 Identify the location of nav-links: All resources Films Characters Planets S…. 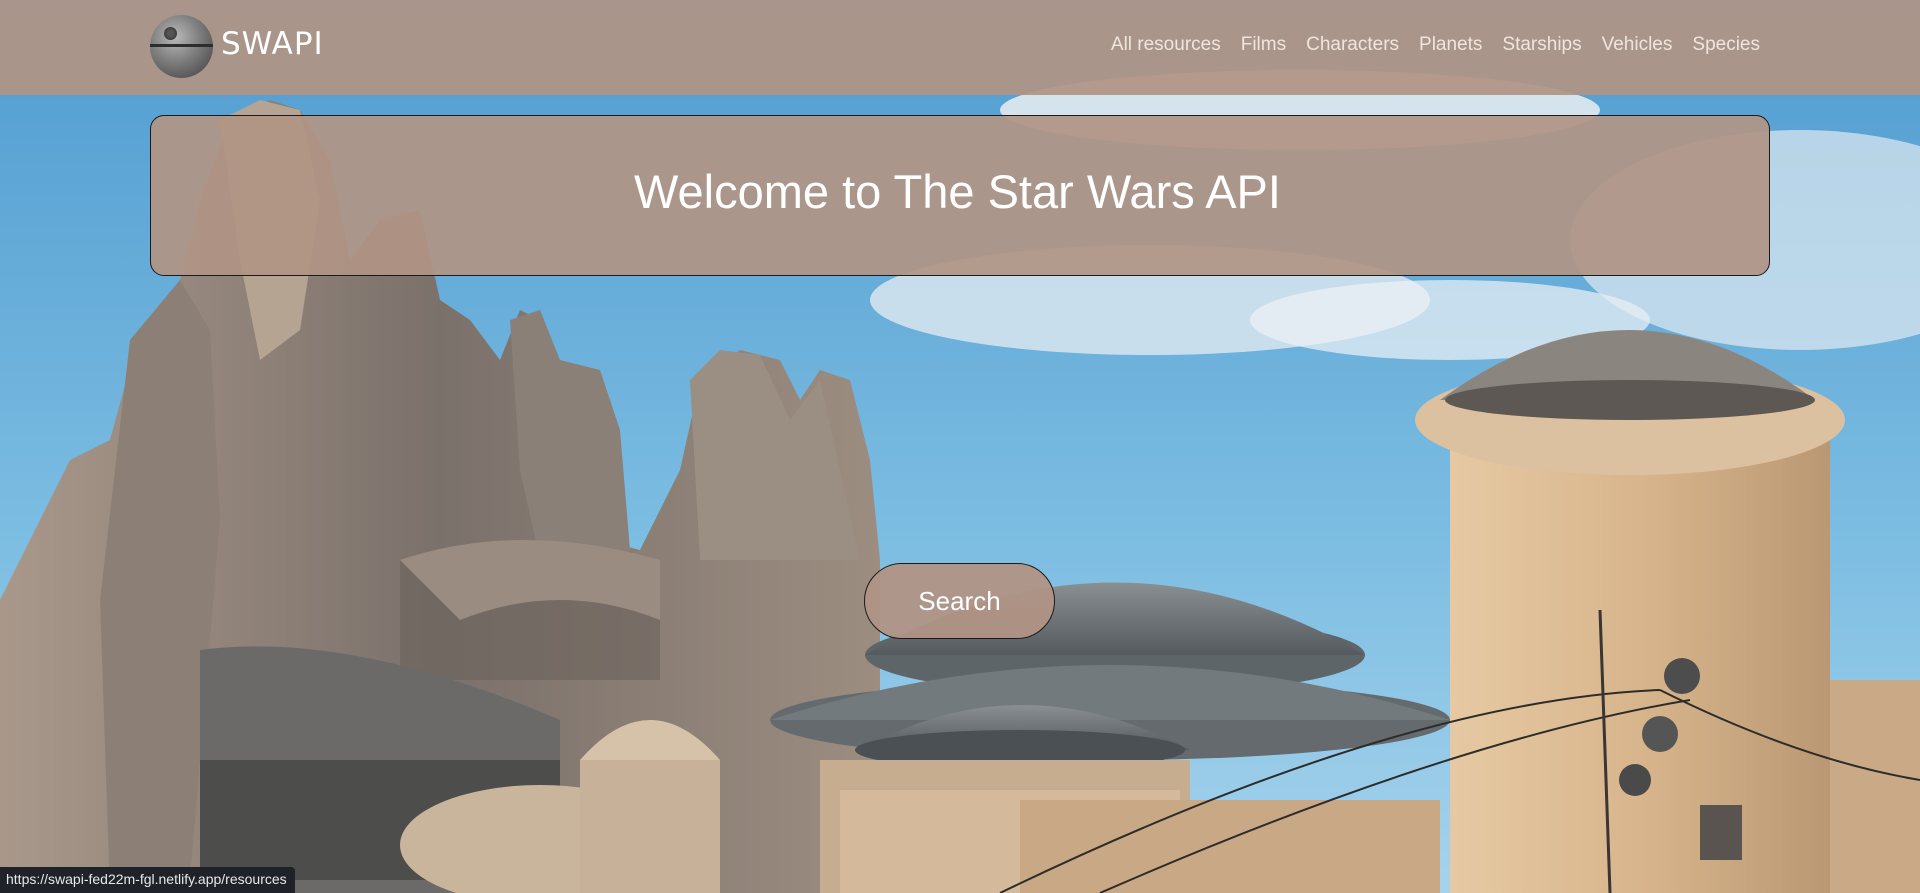
(1425, 45).